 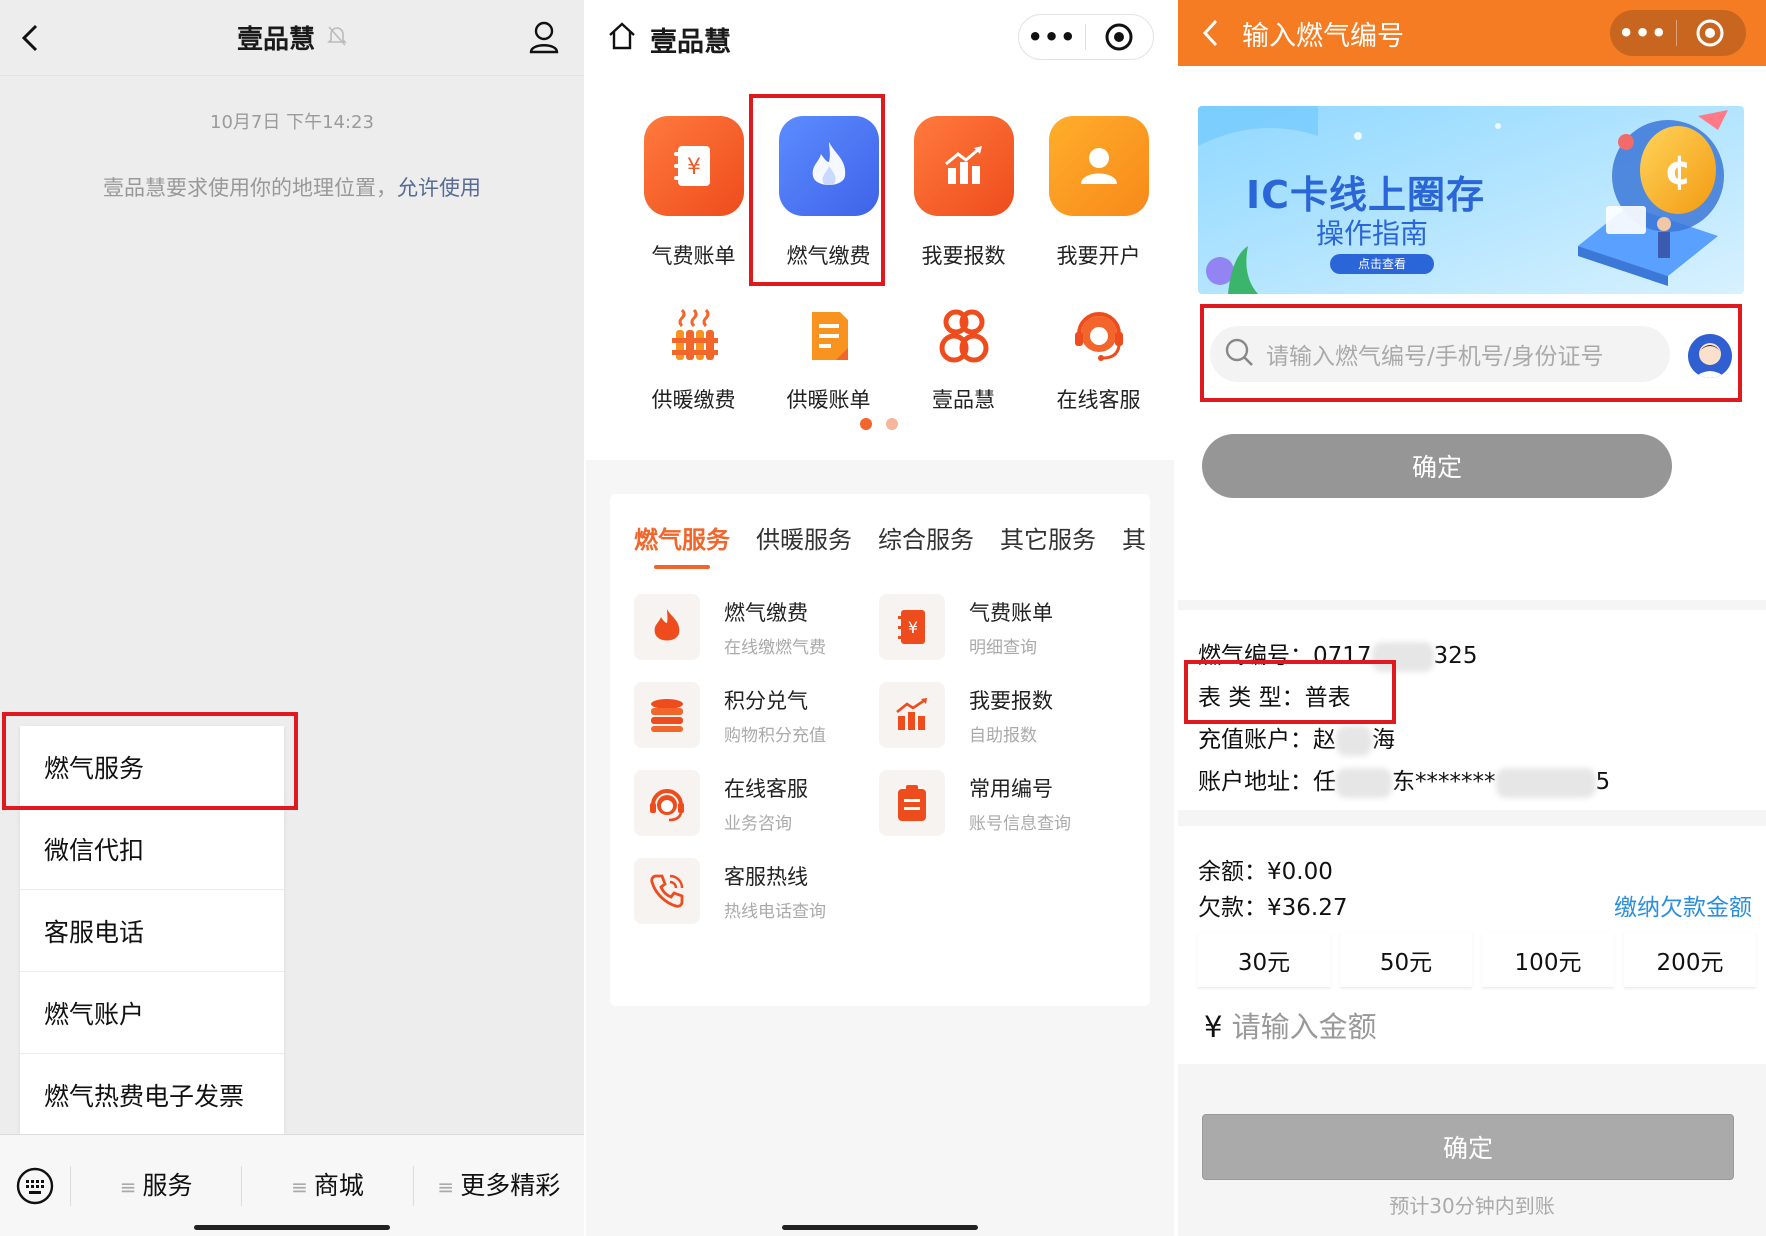 I want to click on bottom-tab-more: ≡ 更多精彩, so click(x=498, y=1185).